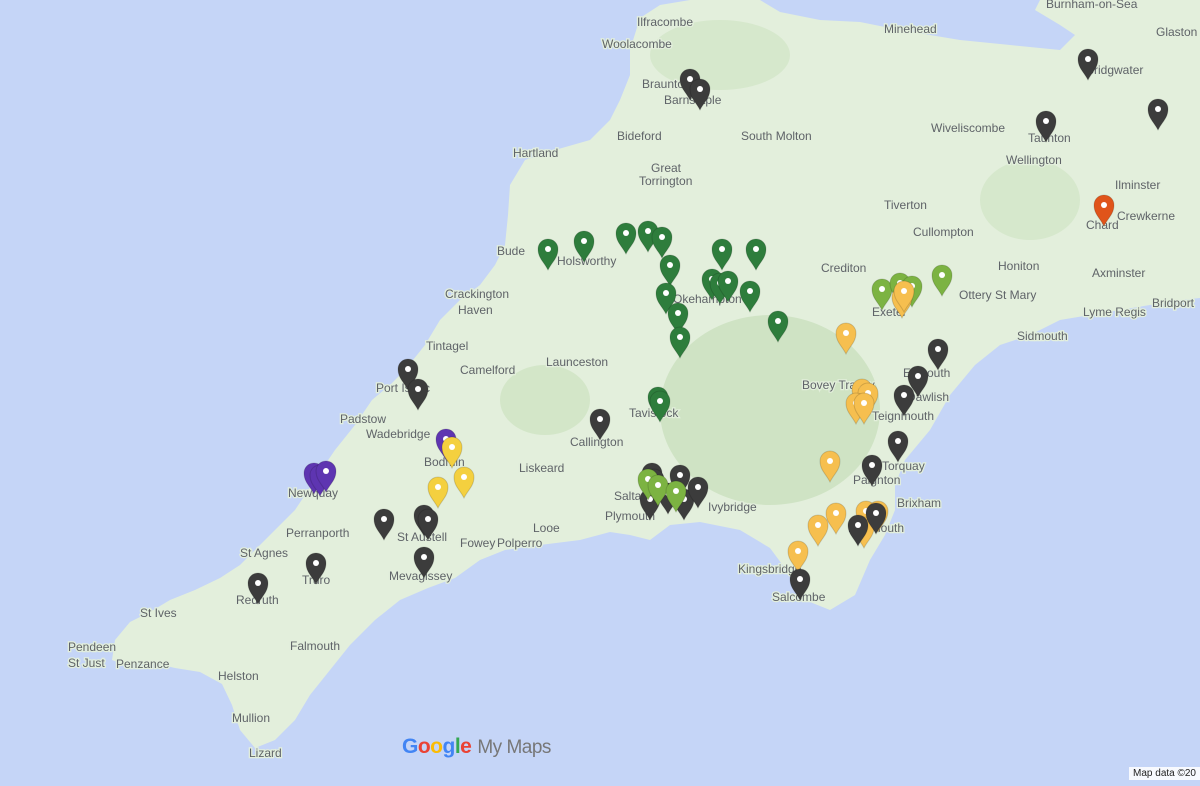  I want to click on place-label-wadebridge: Wadebridge, so click(398, 434).